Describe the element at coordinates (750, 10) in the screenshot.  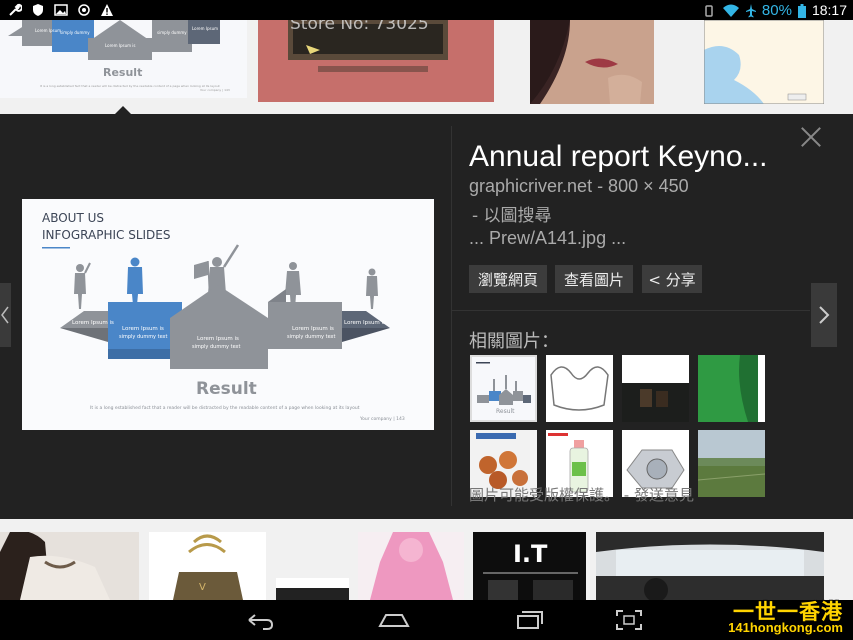
I see `airplane-icon` at that location.